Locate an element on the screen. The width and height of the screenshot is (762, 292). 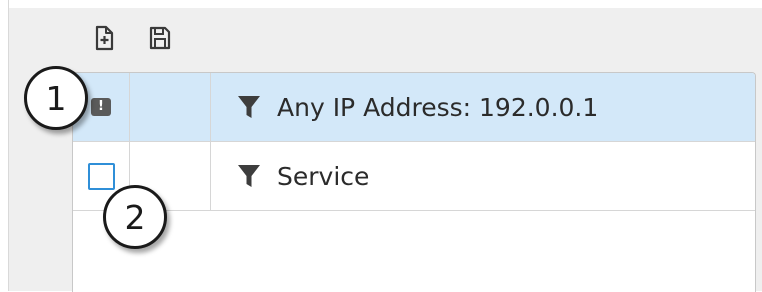
file-plus-icon is located at coordinates (104, 38).